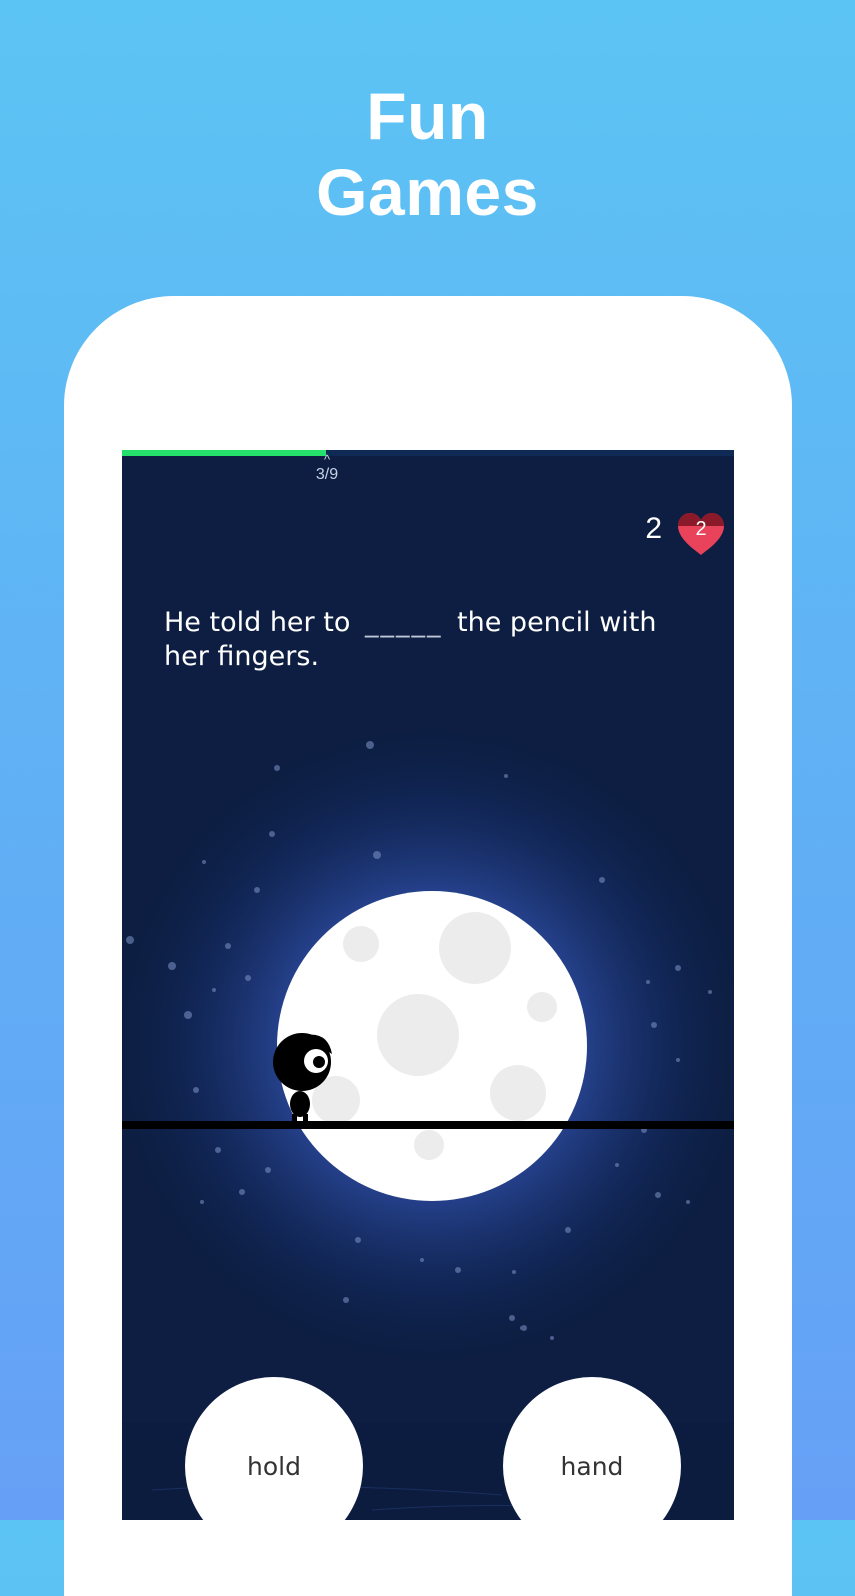 The height and width of the screenshot is (1596, 855). I want to click on progress-track, so click(428, 453).